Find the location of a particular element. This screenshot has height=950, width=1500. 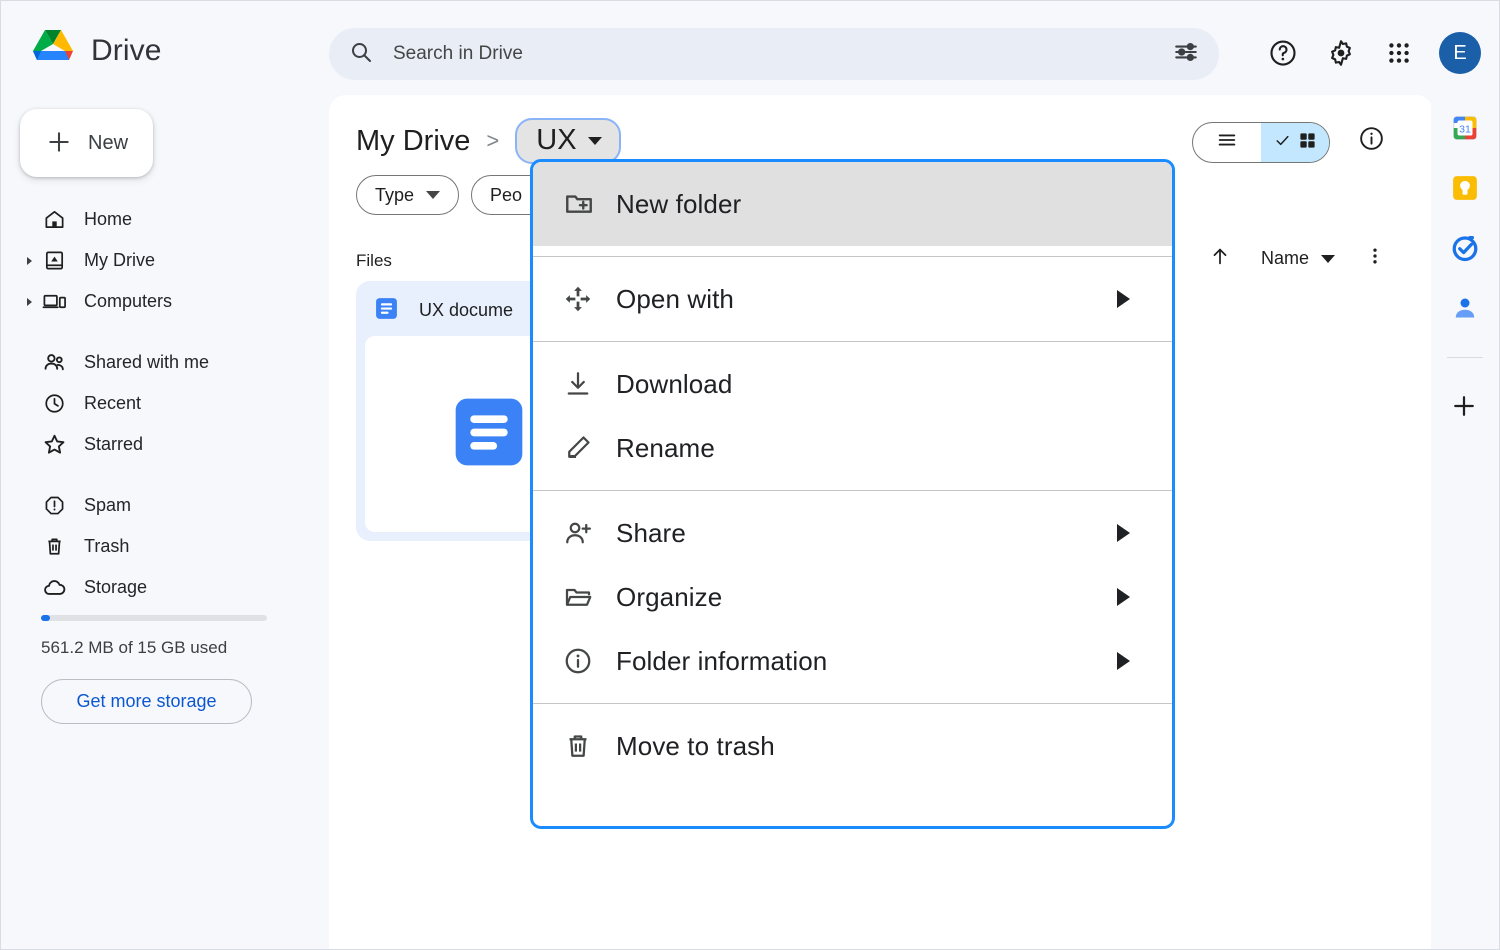

top-bar: Drive Search in Drive E is located at coordinates (750, 53).